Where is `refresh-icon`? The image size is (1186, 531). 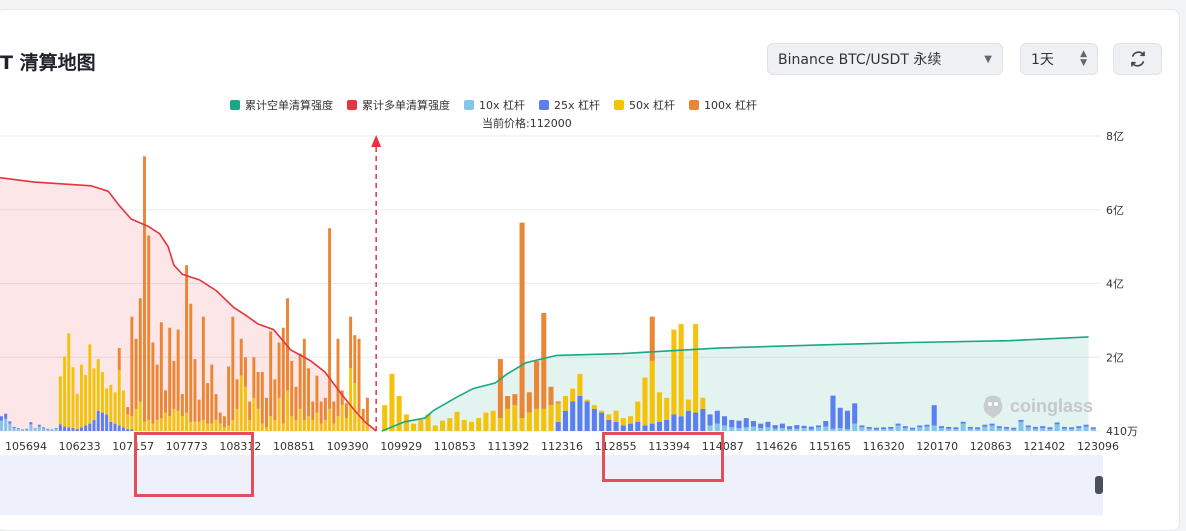 refresh-icon is located at coordinates (1137, 59).